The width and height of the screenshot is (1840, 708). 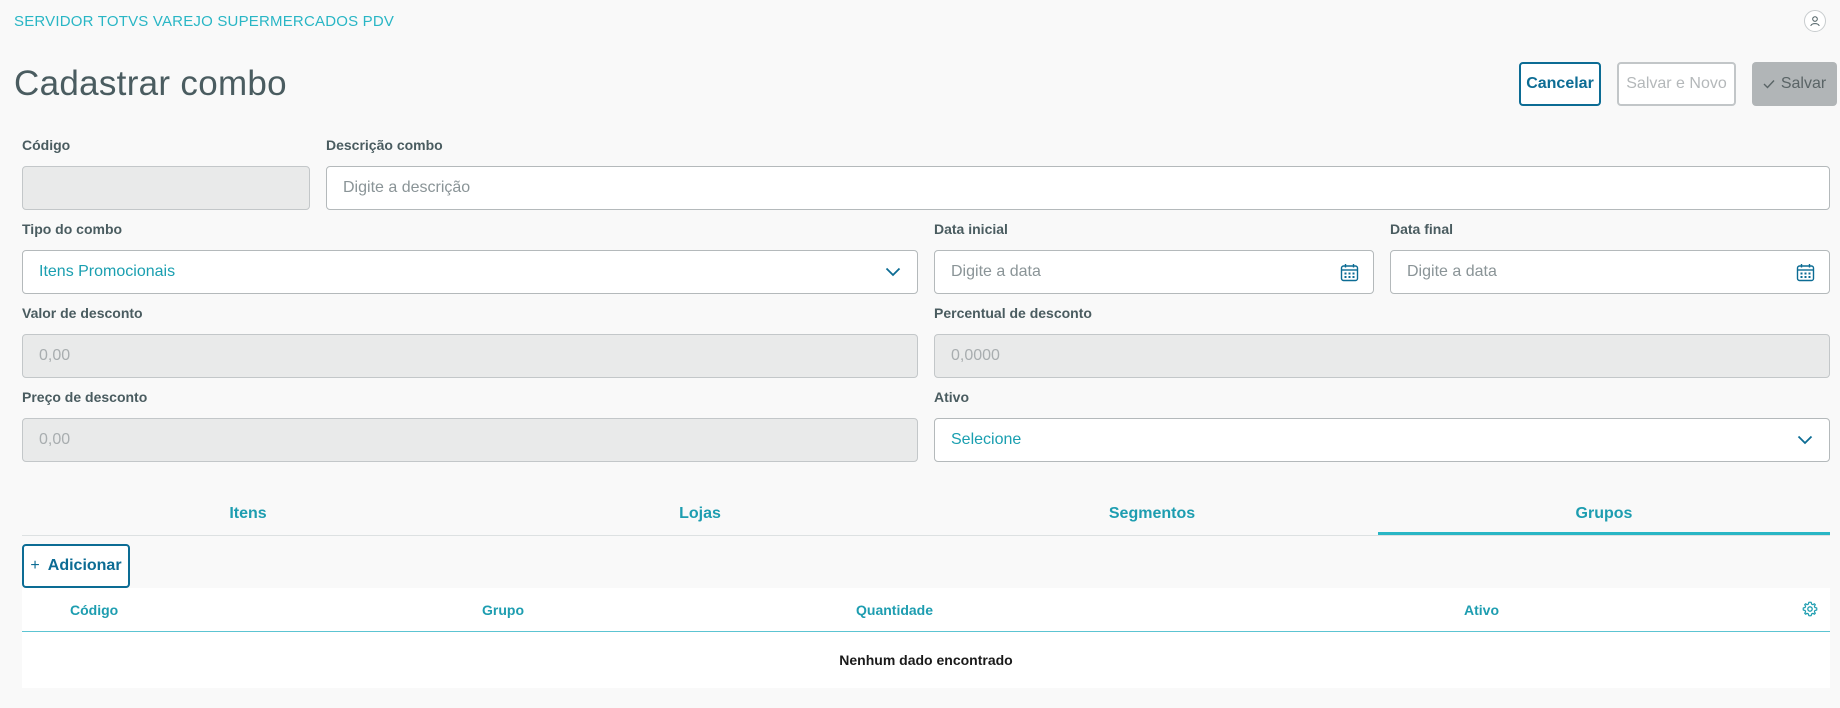 I want to click on ativo-label: Ativo, so click(x=951, y=397).